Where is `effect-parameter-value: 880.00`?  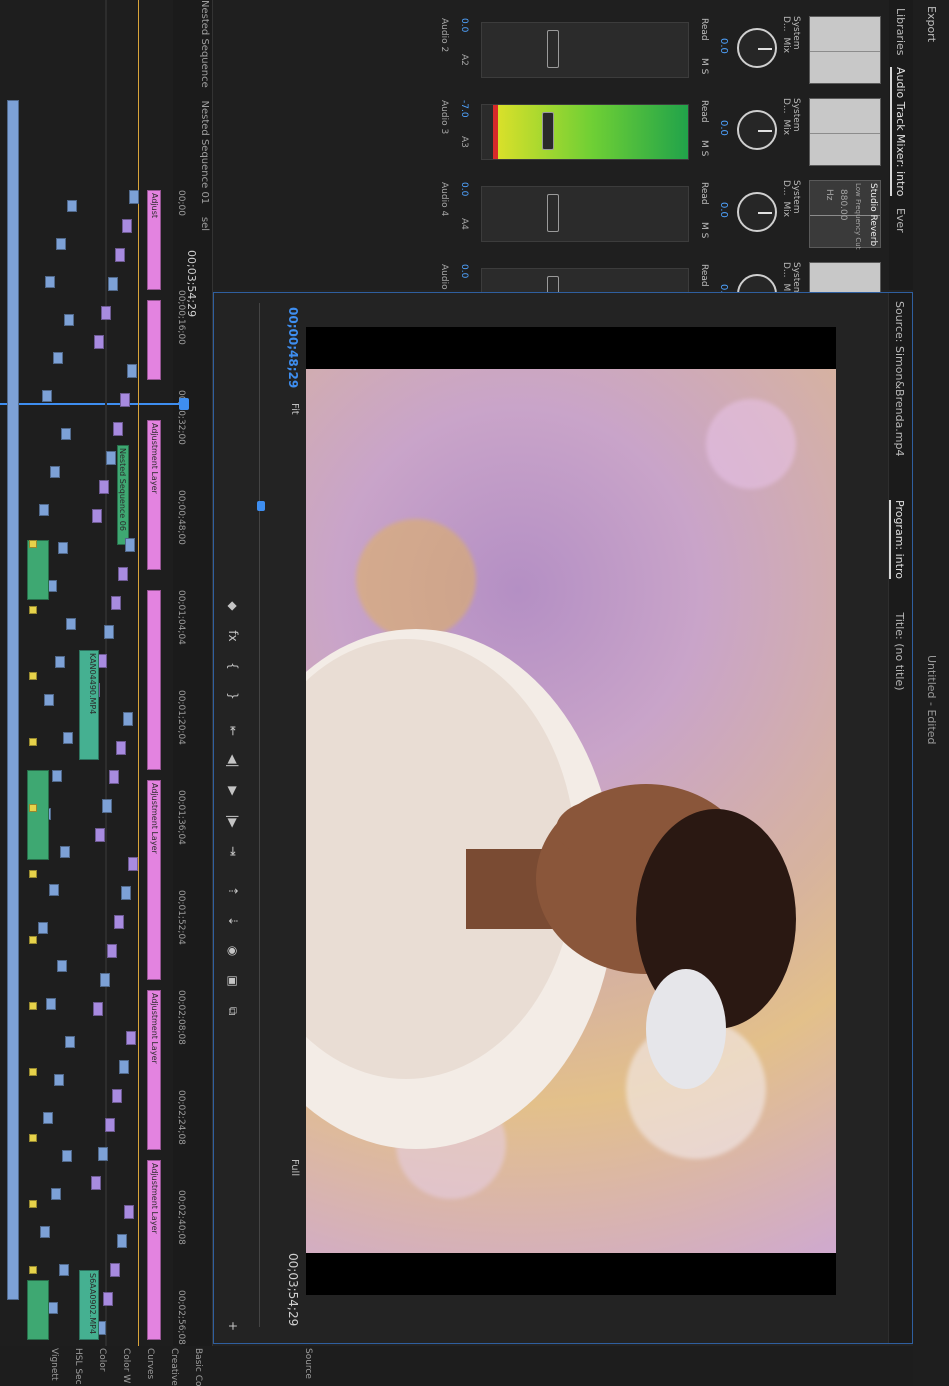
effect-parameter-value: 880.00 is located at coordinates (843, 205).